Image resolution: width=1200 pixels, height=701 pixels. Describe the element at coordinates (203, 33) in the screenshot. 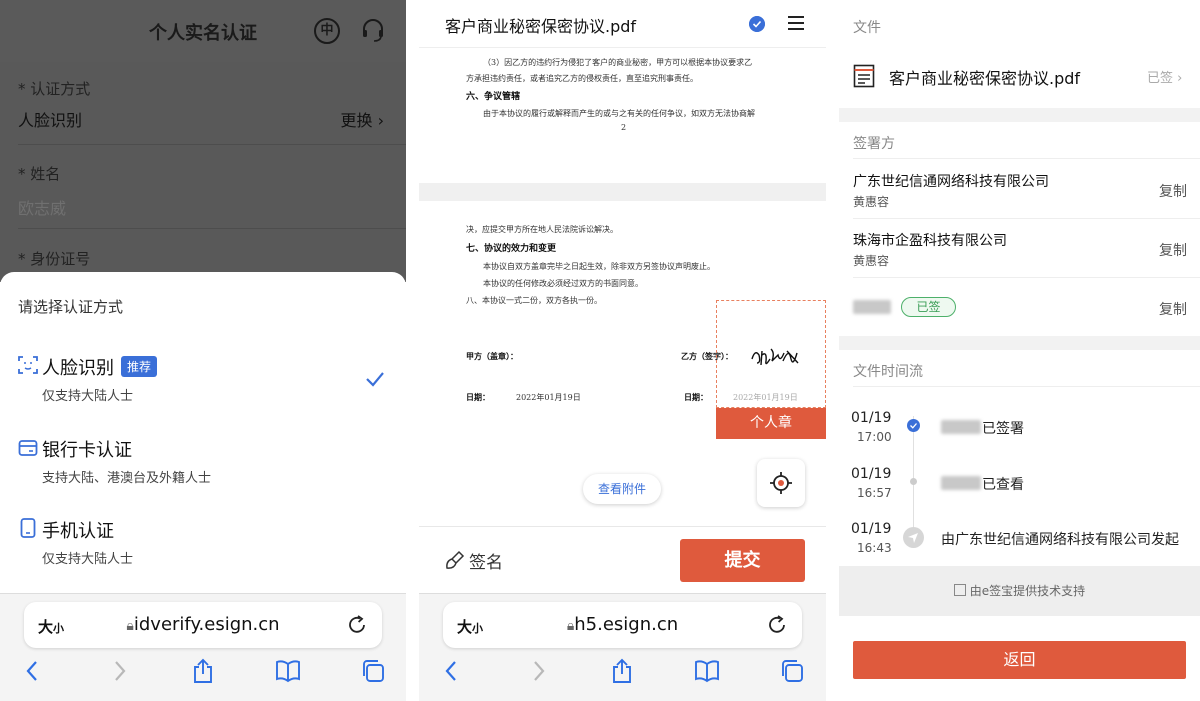

I see `page-title: 个人实名认证` at that location.